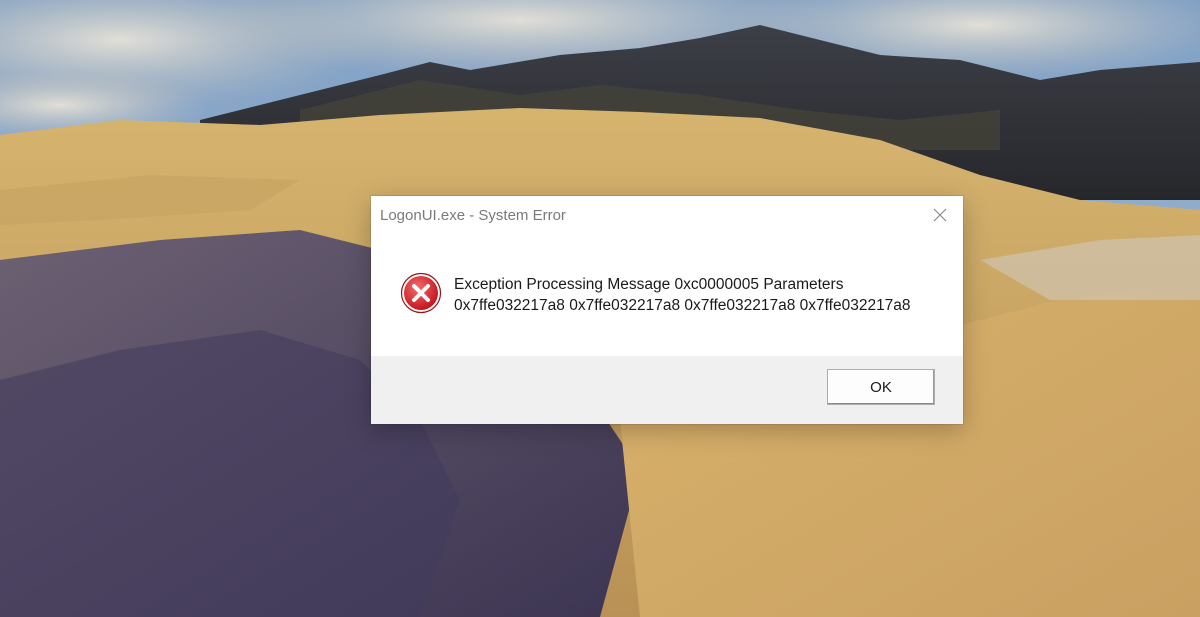  I want to click on dialog-title: LogonUI.exe - System Error, so click(473, 215).